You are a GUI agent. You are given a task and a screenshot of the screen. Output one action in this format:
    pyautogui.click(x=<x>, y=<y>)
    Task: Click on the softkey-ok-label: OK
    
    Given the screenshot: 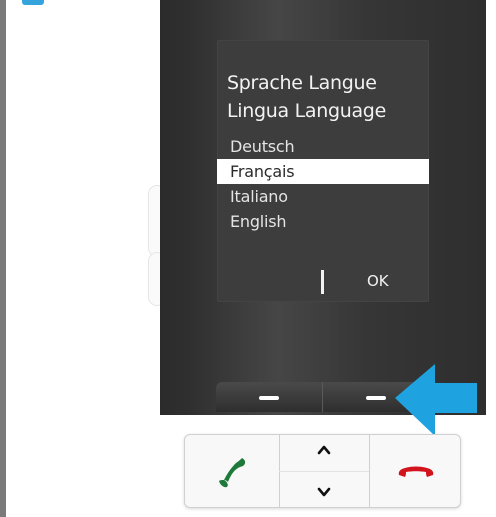 What is the action you would take?
    pyautogui.click(x=378, y=281)
    